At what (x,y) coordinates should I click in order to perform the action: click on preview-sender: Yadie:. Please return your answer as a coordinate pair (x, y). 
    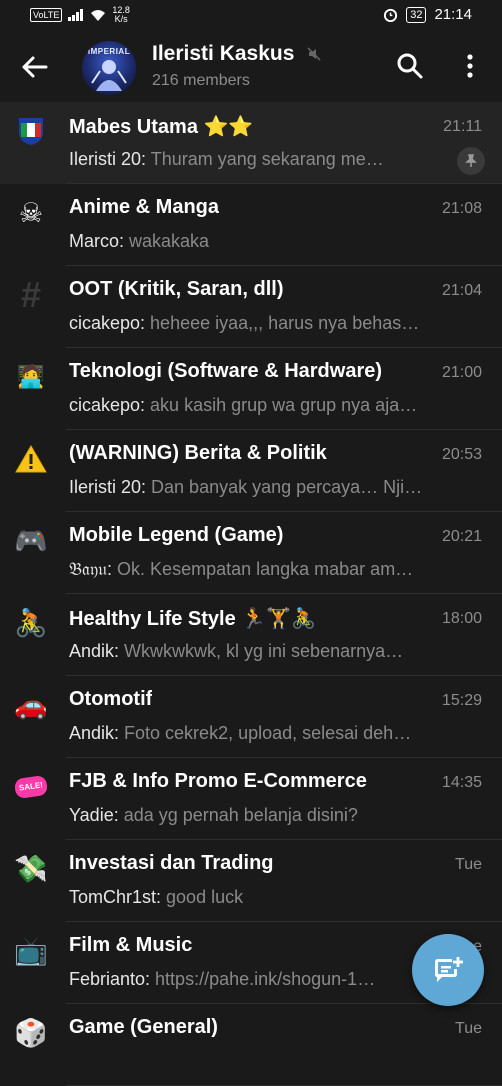
    Looking at the image, I should click on (94, 815).